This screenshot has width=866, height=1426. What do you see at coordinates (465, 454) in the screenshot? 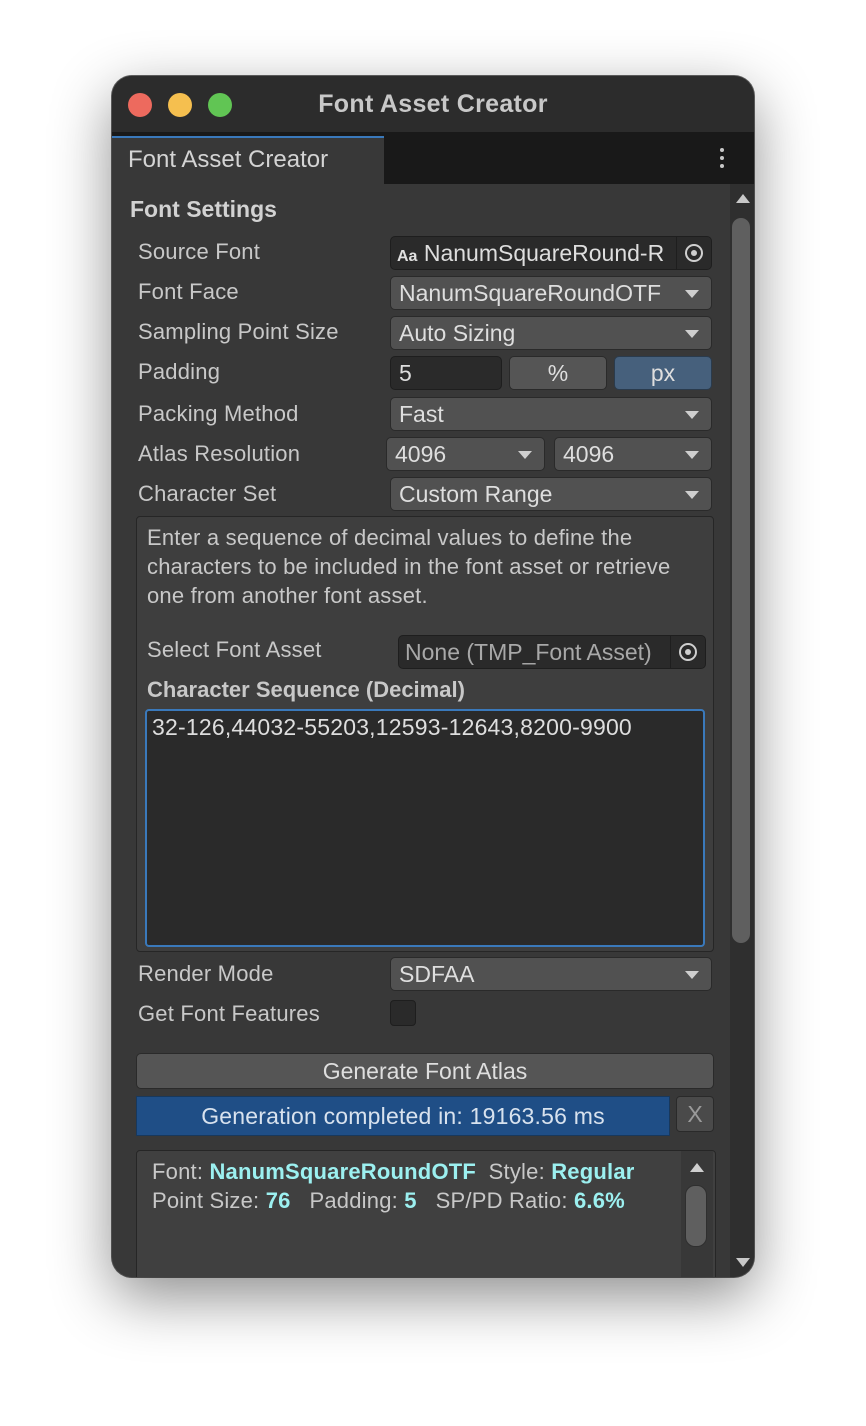
I see `atlas-width-dropdown: 4096` at bounding box center [465, 454].